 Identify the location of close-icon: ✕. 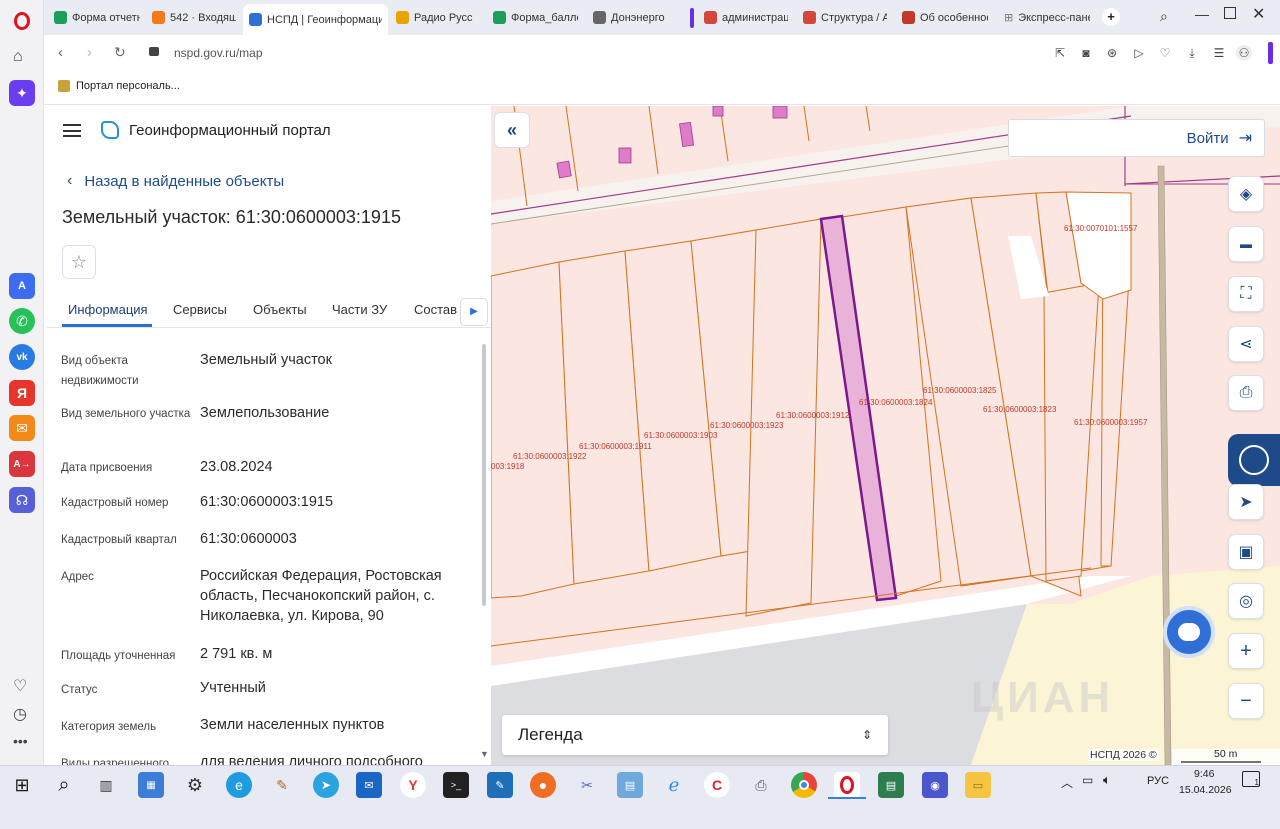
(1258, 14).